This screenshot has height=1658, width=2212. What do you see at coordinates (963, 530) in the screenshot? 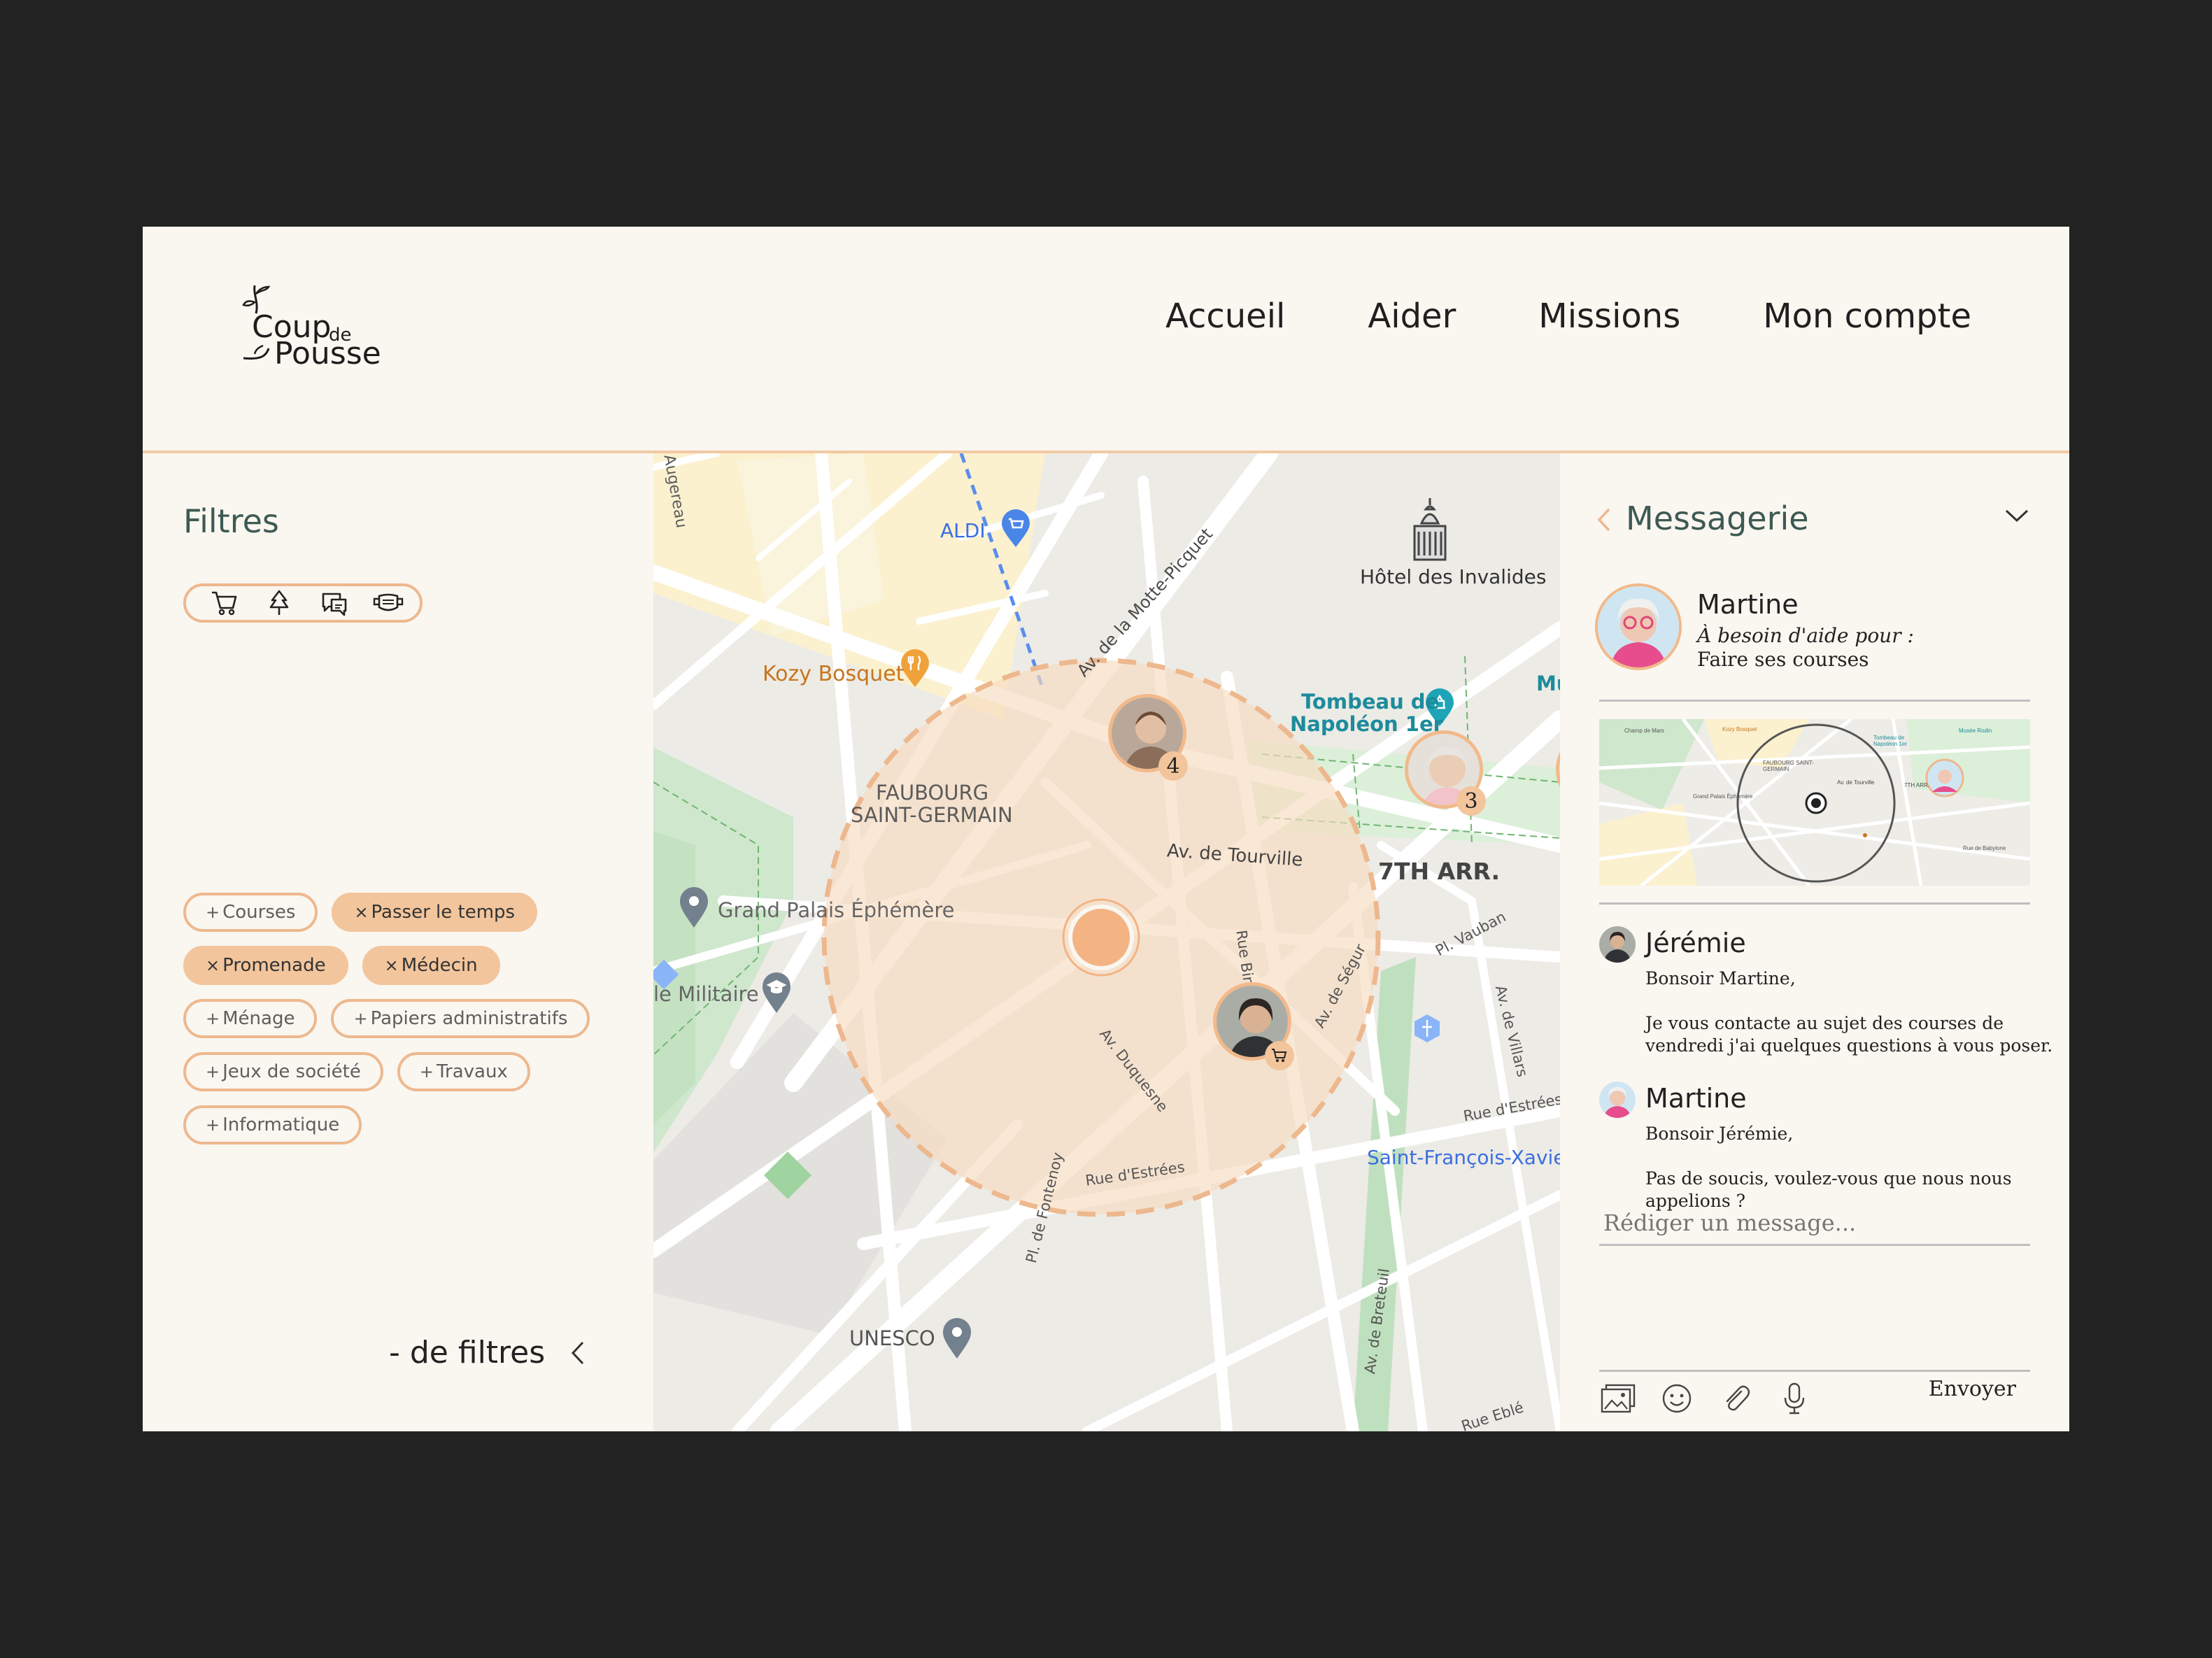
I see `poi-label-aldi: ALDI` at bounding box center [963, 530].